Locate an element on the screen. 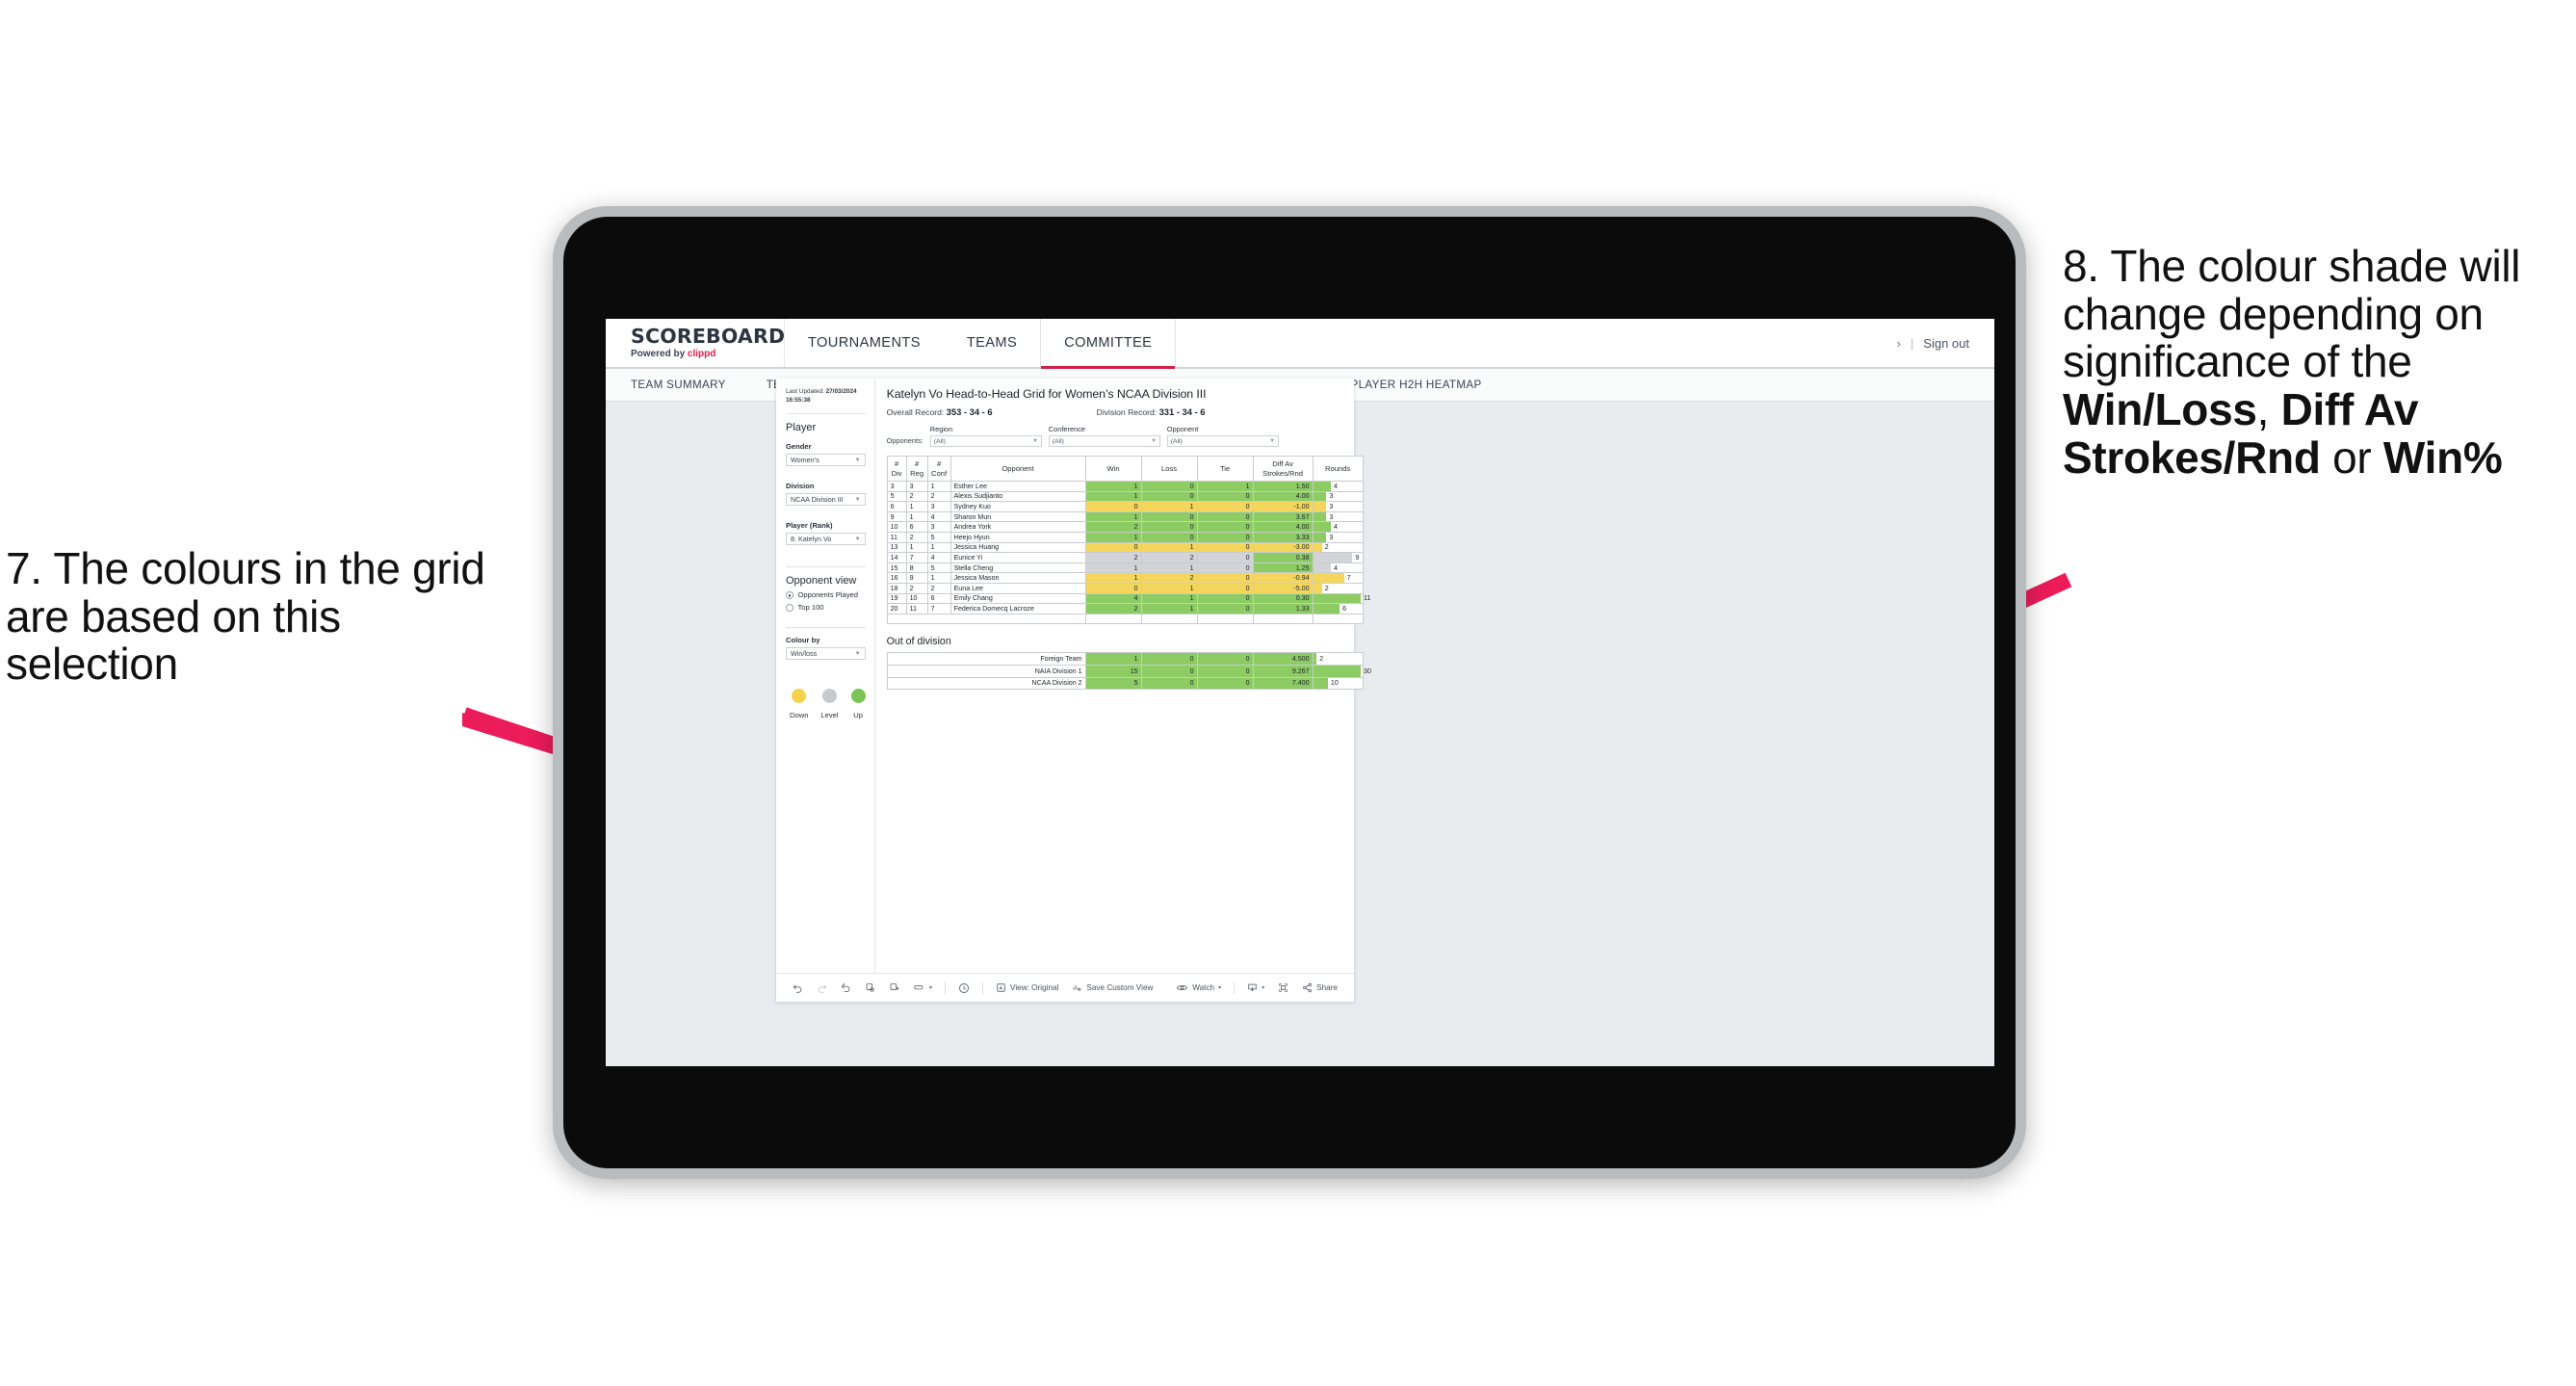 This screenshot has width=2576, height=1386. table-row: 18 2 2 Euna Lee 0 1 0 -5.00 2 is located at coordinates (1125, 588).